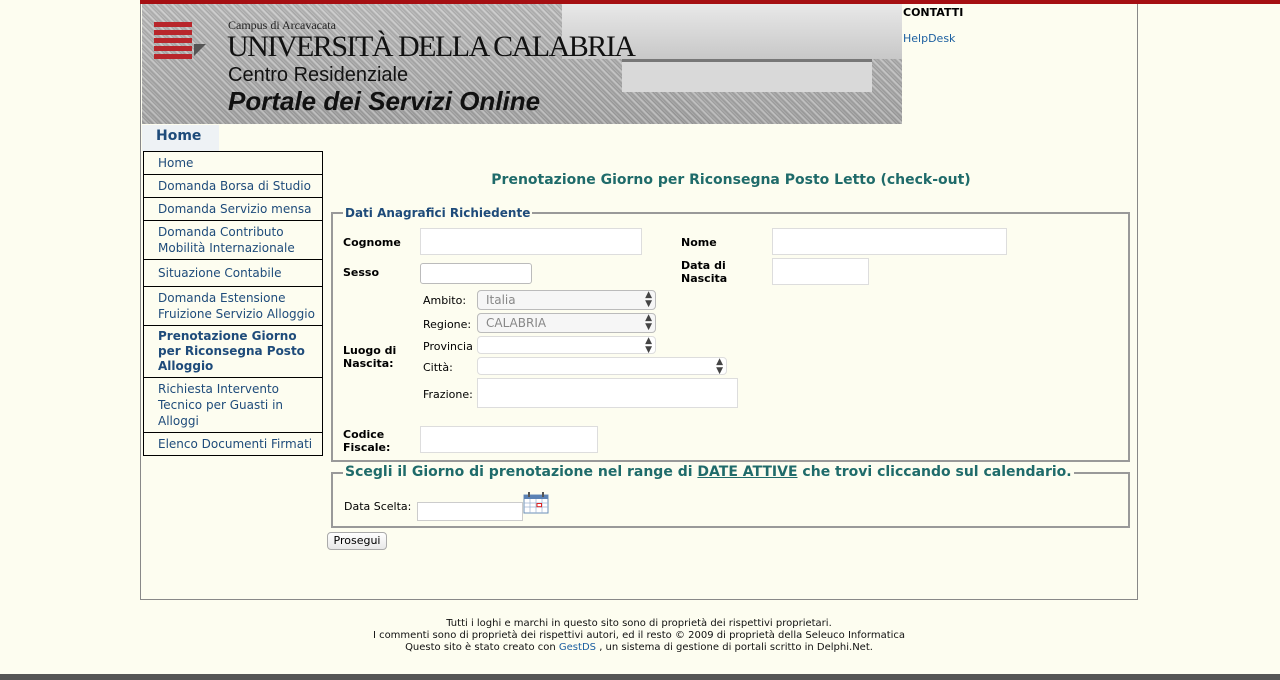  Describe the element at coordinates (233, 209) in the screenshot. I see `sidebar-item-servizio-mensa: Domanda Servizio mensa` at that location.